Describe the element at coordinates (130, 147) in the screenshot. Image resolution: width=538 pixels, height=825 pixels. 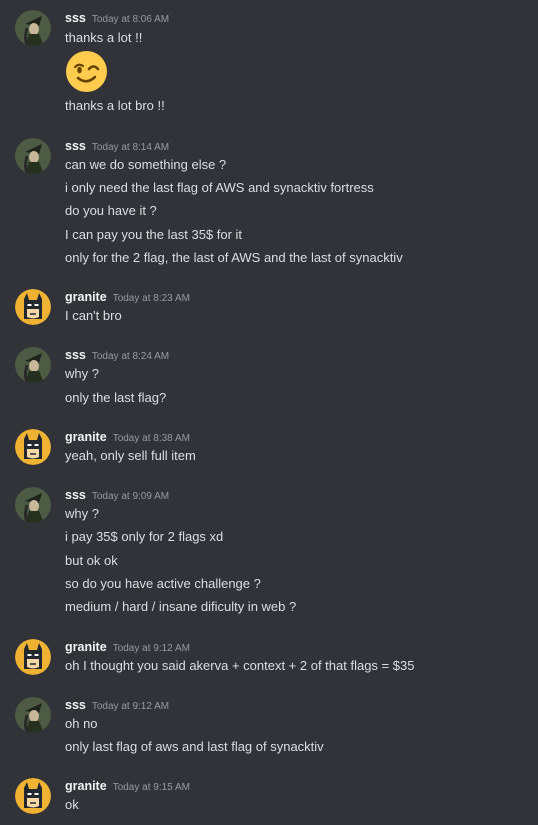
I see `timestamp: Today at 8:14 AM` at that location.